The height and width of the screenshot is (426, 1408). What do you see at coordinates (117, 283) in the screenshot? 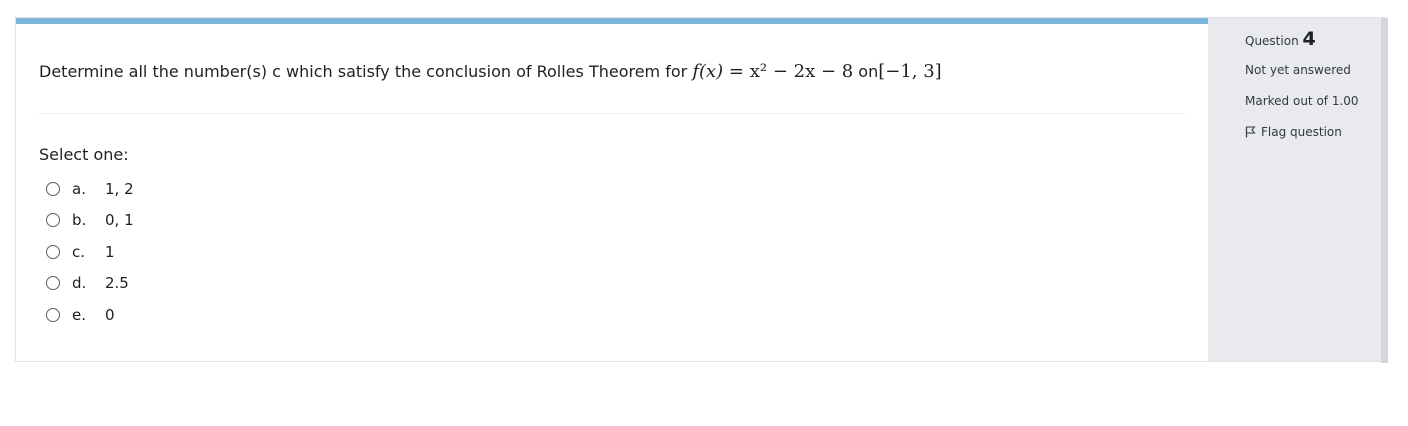
I see `answer-value: 2.5` at bounding box center [117, 283].